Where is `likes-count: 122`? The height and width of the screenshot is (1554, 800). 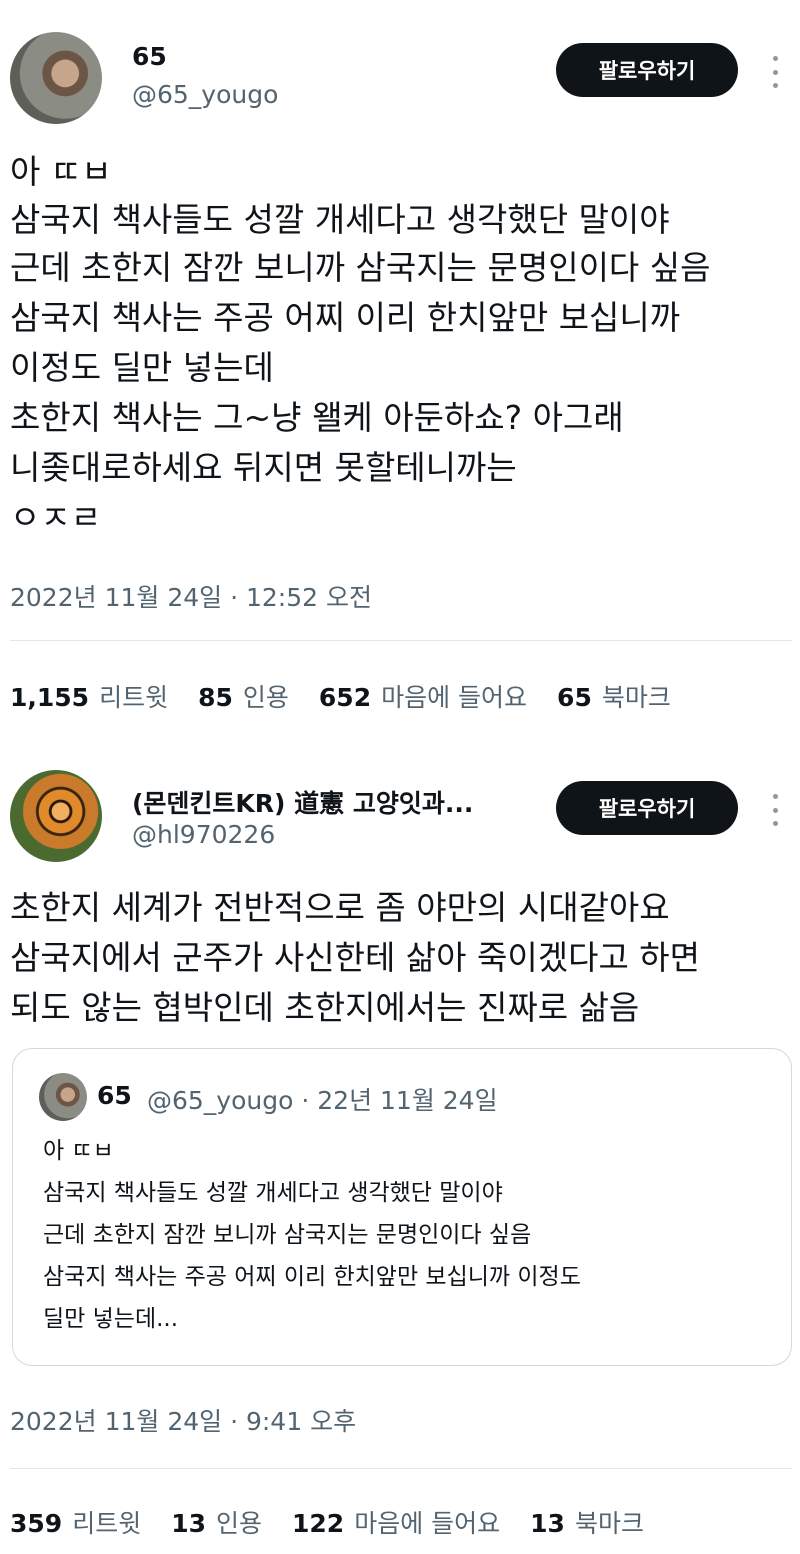 likes-count: 122 is located at coordinates (318, 1523).